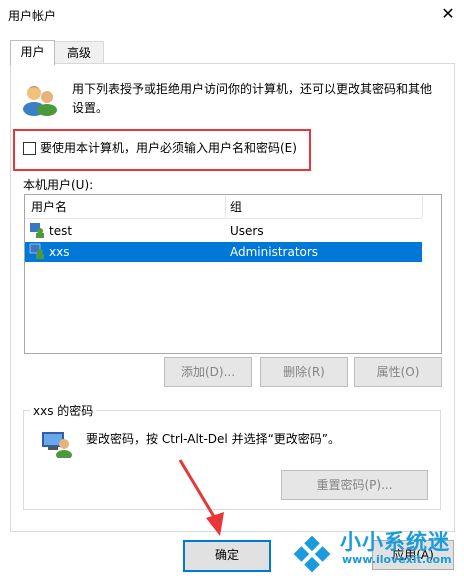  I want to click on users-list-label: 本机用户(U):, so click(58, 185).